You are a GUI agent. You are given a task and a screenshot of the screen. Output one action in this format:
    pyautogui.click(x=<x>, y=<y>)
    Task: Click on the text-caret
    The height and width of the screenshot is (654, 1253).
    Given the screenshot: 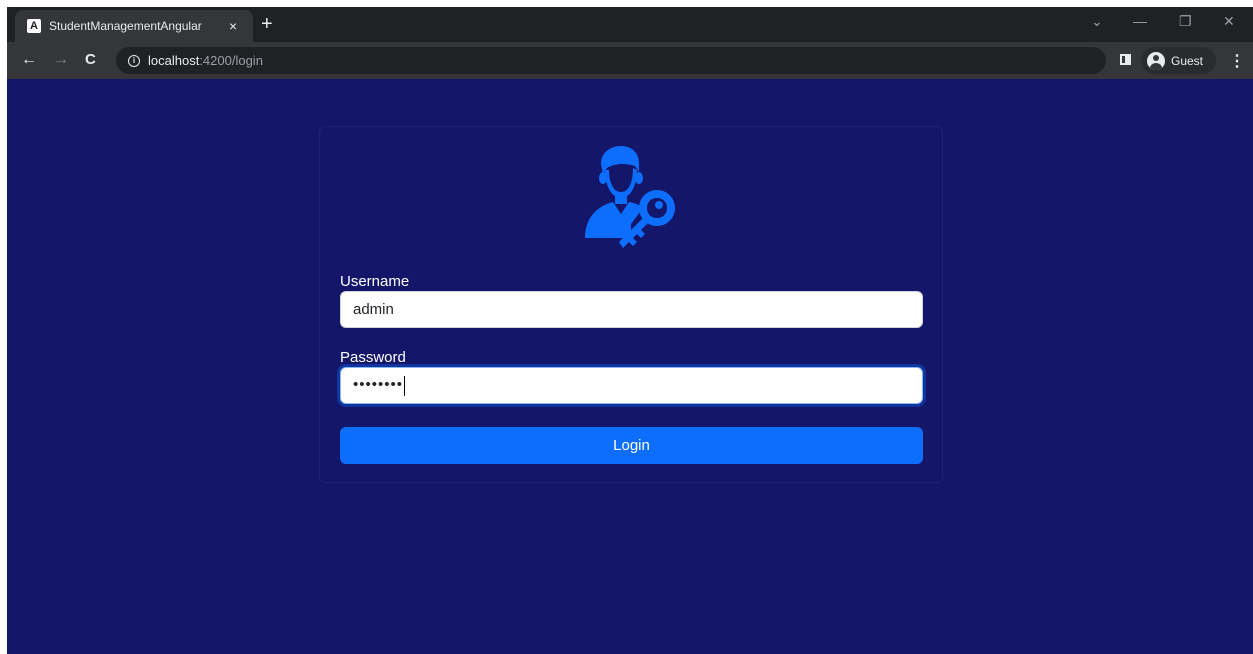 What is the action you would take?
    pyautogui.click(x=404, y=386)
    